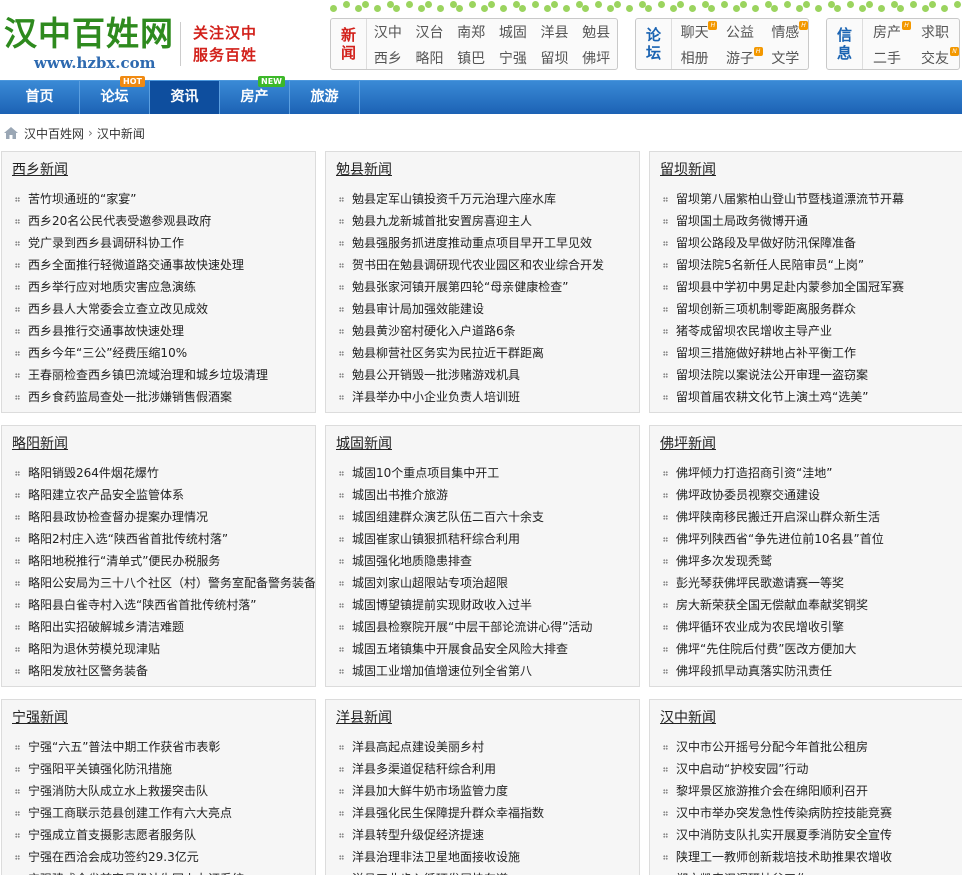 The height and width of the screenshot is (875, 962). What do you see at coordinates (88, 671) in the screenshot?
I see `news-link: 略阳发放社区警务装备` at bounding box center [88, 671].